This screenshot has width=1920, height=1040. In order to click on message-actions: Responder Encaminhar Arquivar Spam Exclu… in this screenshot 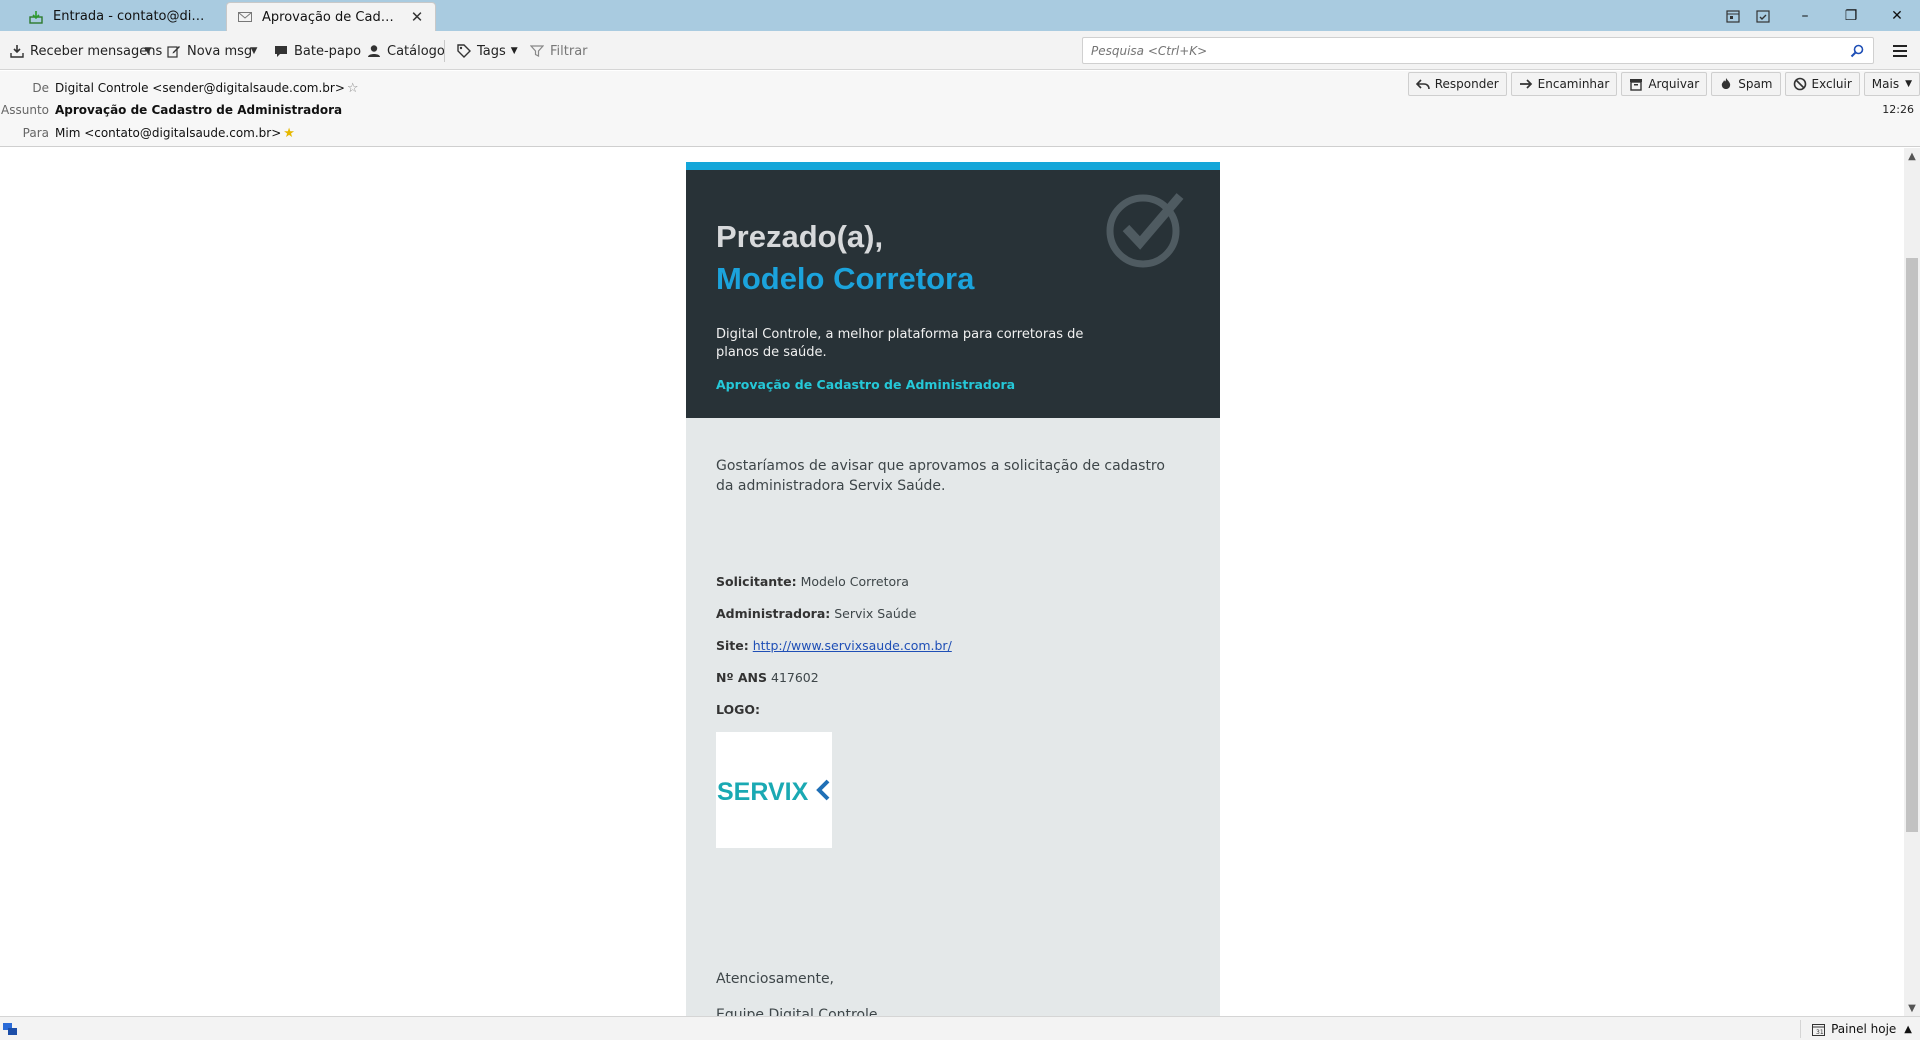, I will do `click(1662, 84)`.